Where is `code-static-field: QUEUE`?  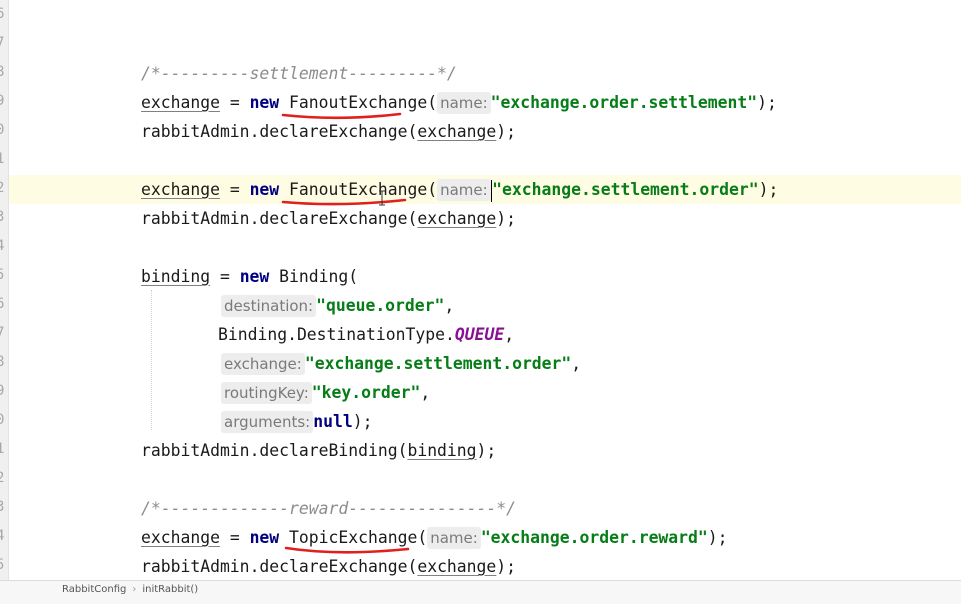
code-static-field: QUEUE is located at coordinates (479, 334).